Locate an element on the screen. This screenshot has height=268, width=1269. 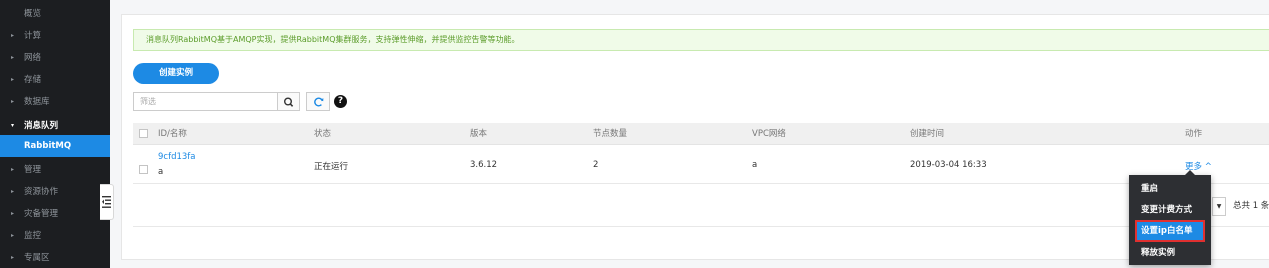
sidebar-item-database: ▸ 数据库 is located at coordinates (55, 102).